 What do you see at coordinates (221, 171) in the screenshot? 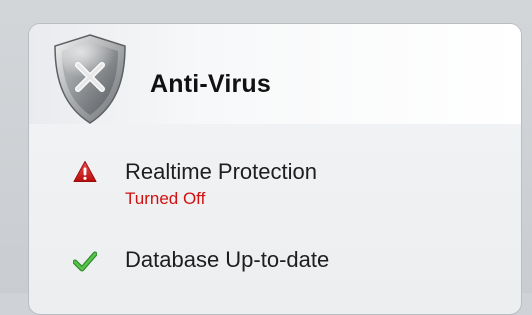
I see `status-label-realtime-protection: Realtime Protection` at bounding box center [221, 171].